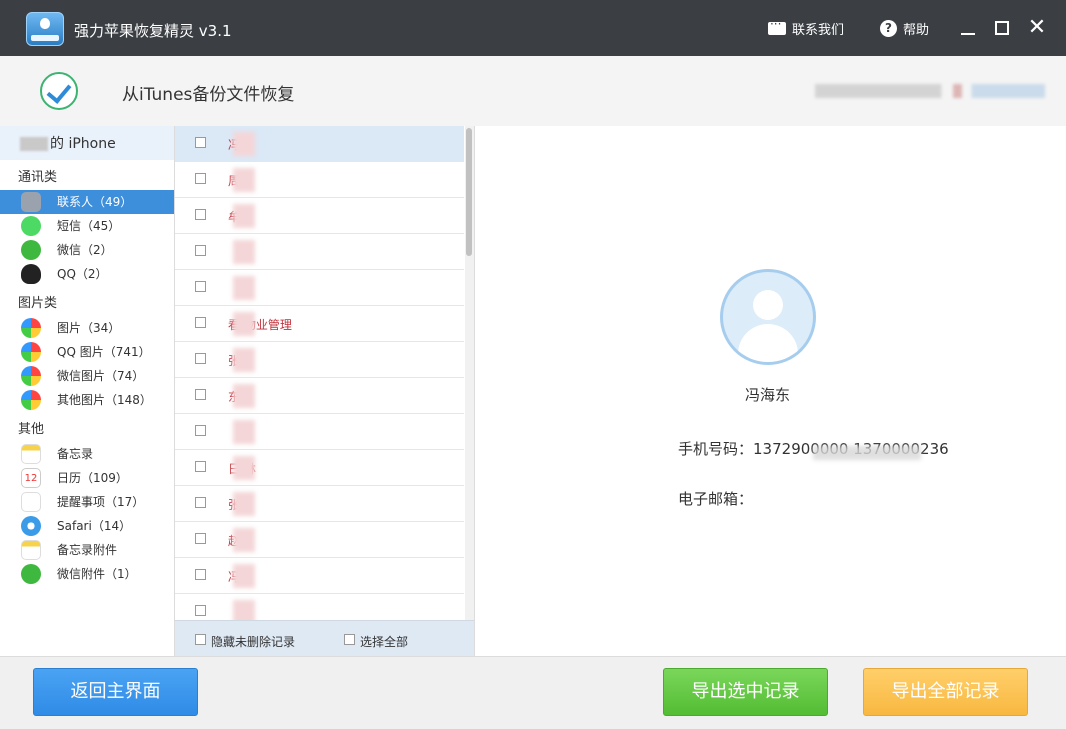 The height and width of the screenshot is (729, 1066). What do you see at coordinates (745, 692) in the screenshot?
I see `export-selected-button: 导出选中记录` at bounding box center [745, 692].